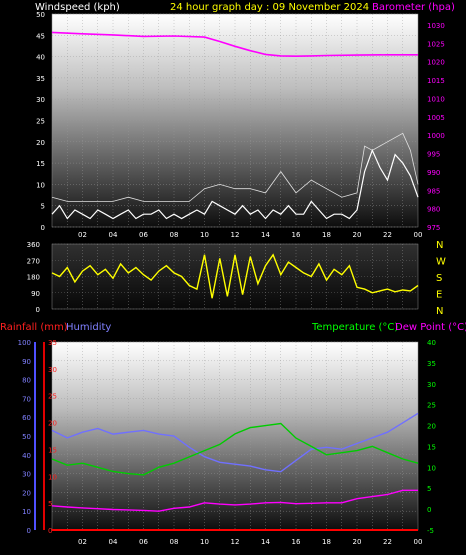 The width and height of the screenshot is (466, 555). I want to click on wind-chart-title: 24 hour graph day : 09 November 2024, so click(269, 7).